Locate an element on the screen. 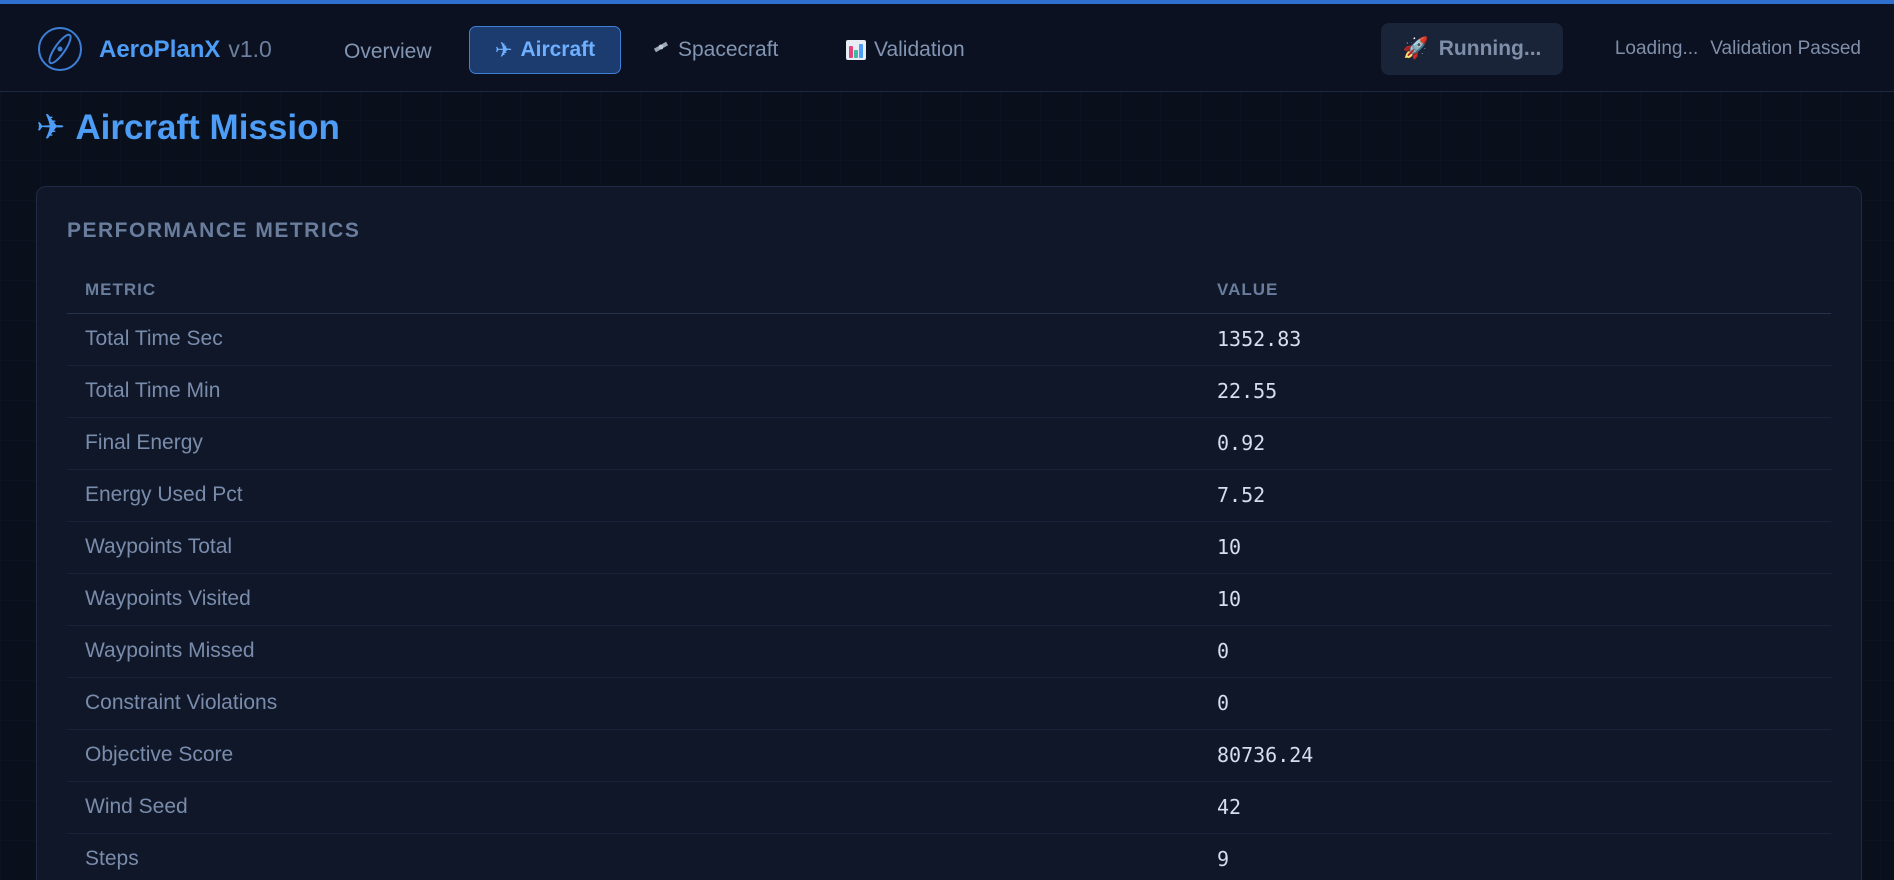  table-row: Constraint Violations 0 is located at coordinates (949, 703).